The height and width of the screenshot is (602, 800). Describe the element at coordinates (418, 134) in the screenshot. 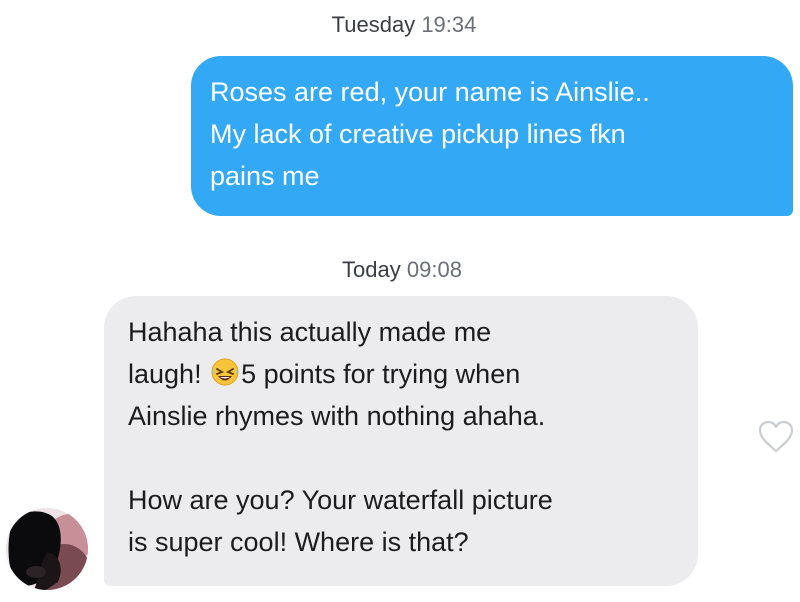

I see `sent-message-line: My lack of creative pickup lines fkn` at that location.